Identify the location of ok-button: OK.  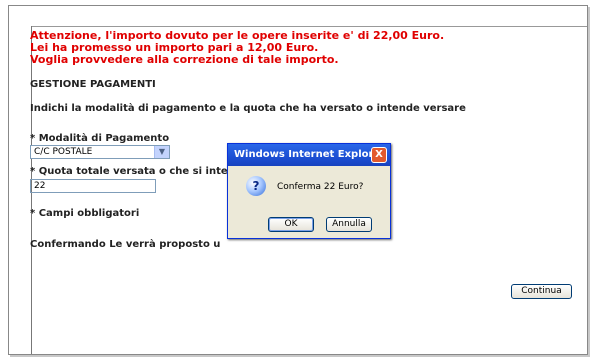
(291, 224).